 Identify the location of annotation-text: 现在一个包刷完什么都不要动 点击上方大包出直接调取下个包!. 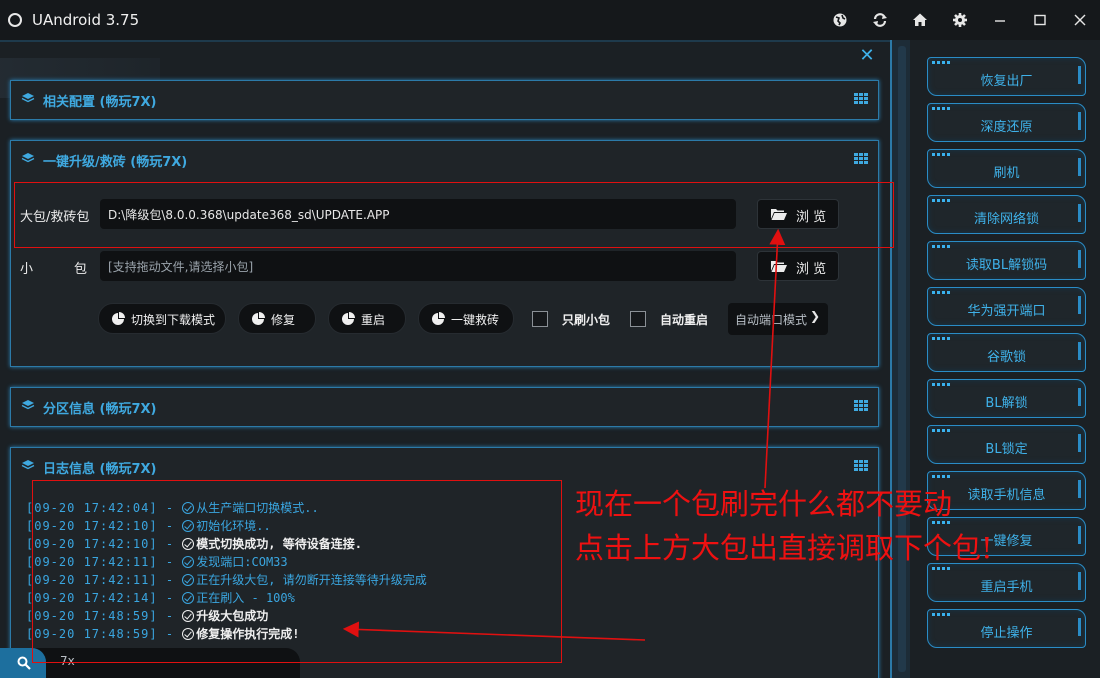
(784, 526).